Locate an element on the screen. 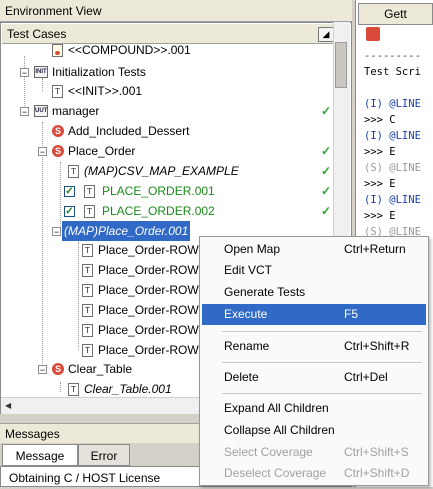 The height and width of the screenshot is (489, 433). menu-item-collapse-all-children: Collapse All Children is located at coordinates (314, 430).